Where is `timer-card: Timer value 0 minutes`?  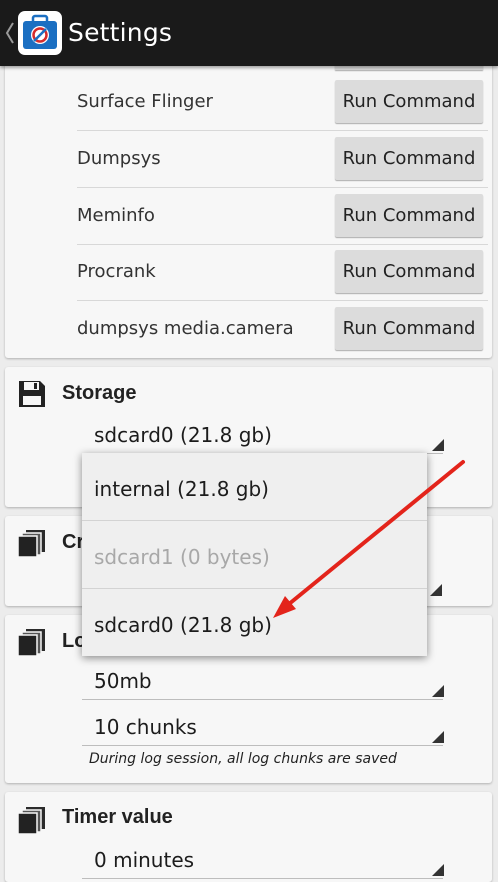
timer-card: Timer value 0 minutes is located at coordinates (248, 837).